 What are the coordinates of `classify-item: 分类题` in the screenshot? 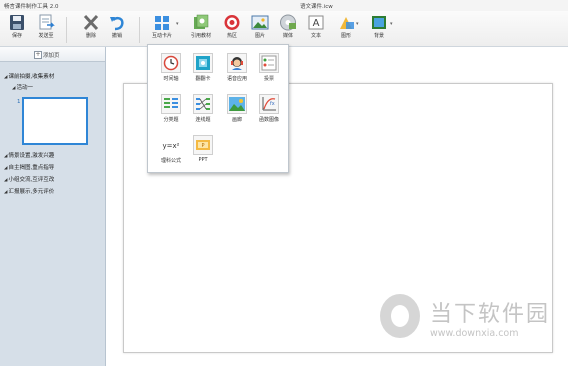 It's located at (171, 109).